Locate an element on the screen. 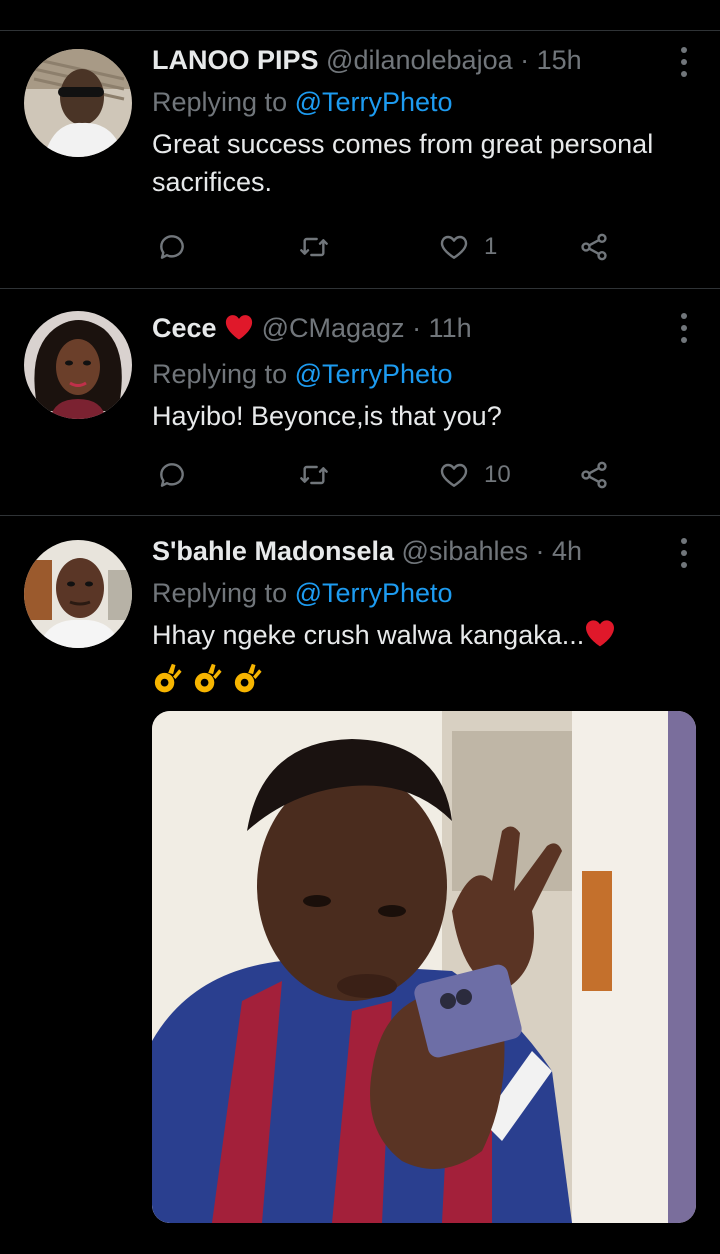 The width and height of the screenshot is (720, 1254). emoji-row is located at coordinates (416, 682).